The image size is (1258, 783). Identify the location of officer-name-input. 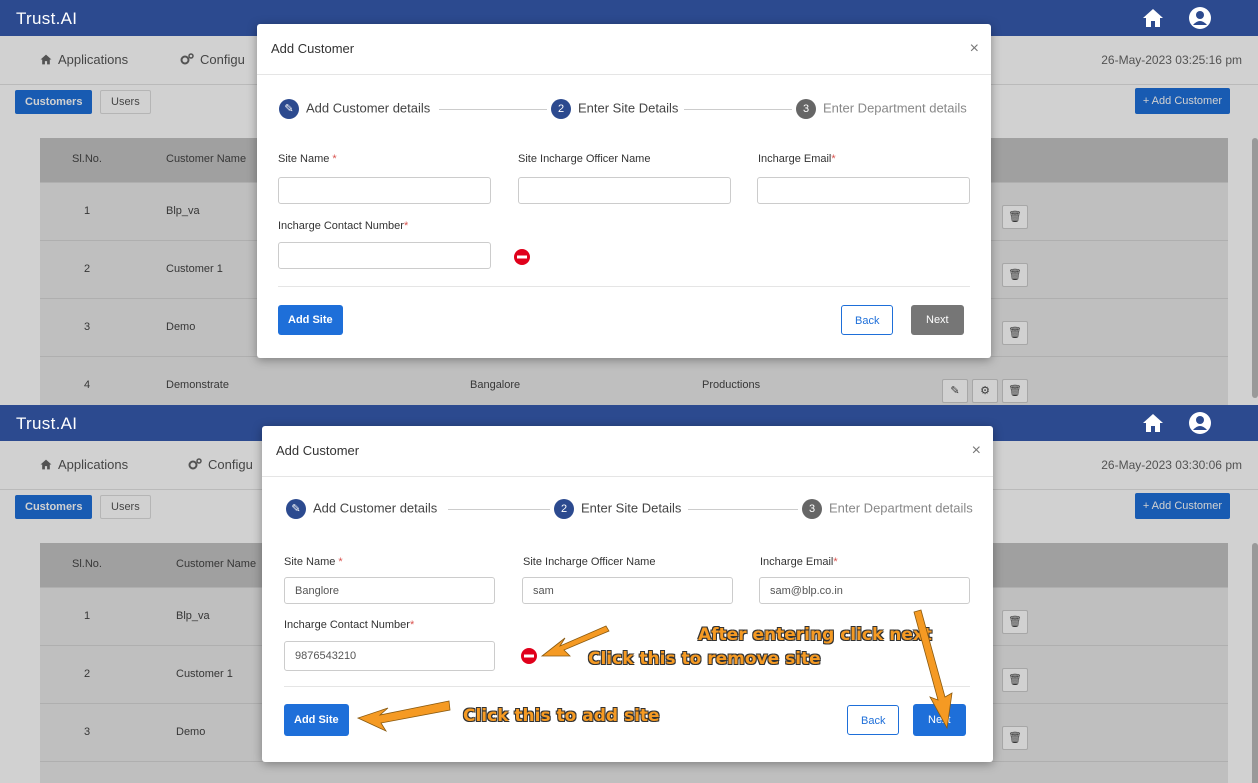
(624, 190).